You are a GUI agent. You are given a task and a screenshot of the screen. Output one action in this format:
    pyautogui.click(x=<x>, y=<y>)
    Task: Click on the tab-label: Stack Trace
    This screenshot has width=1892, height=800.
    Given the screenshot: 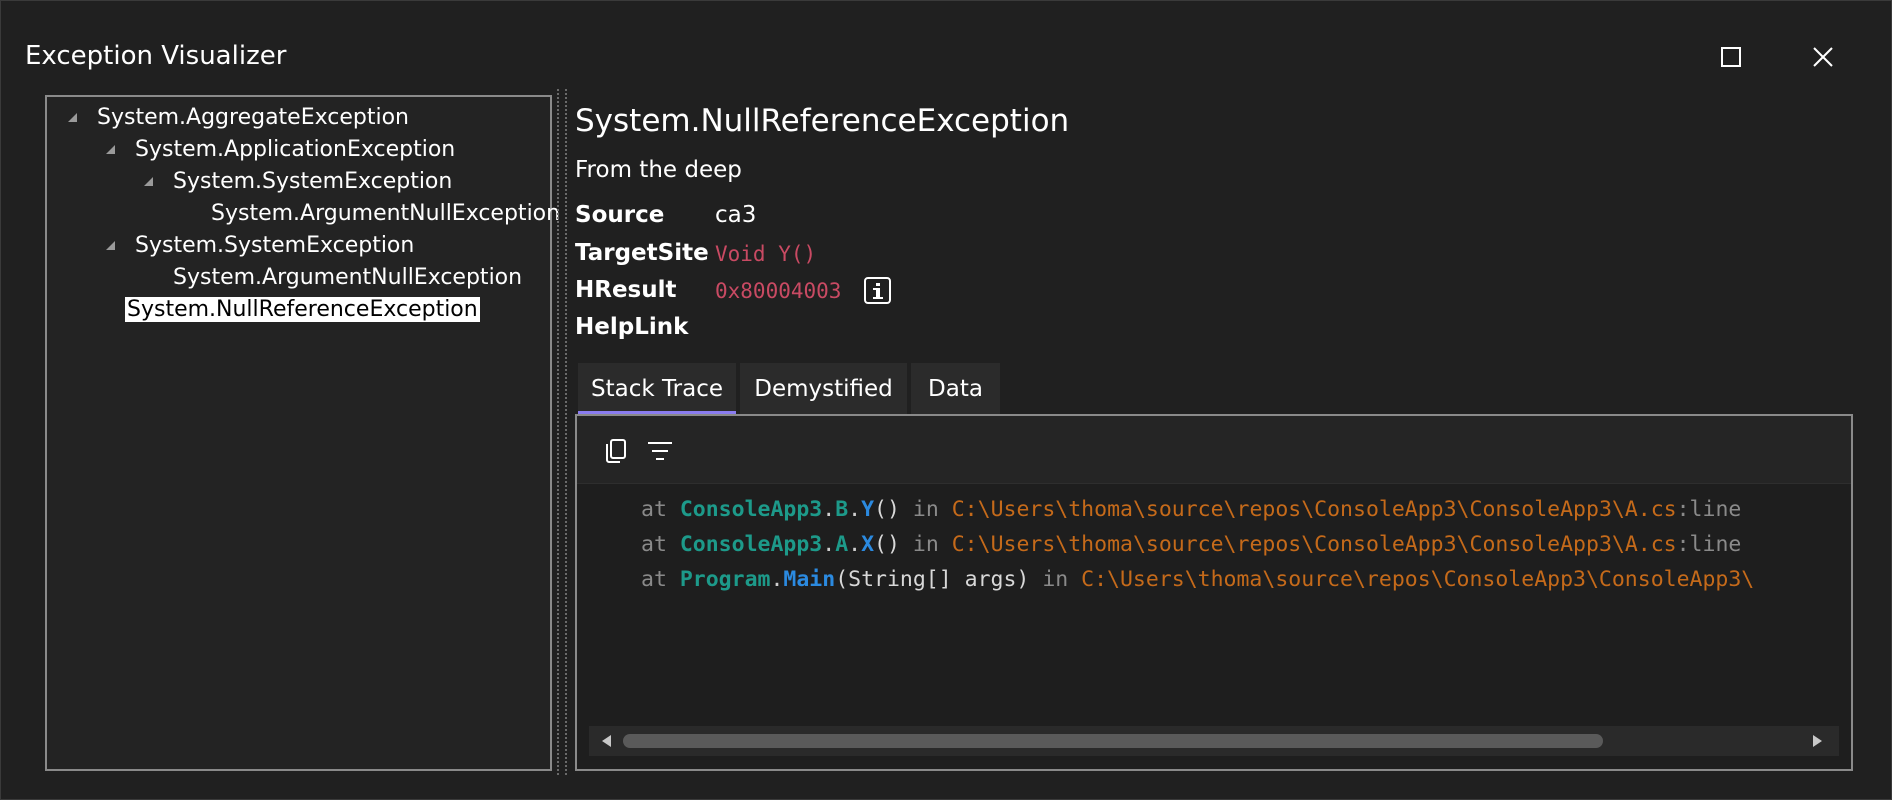 What is the action you would take?
    pyautogui.click(x=656, y=389)
    